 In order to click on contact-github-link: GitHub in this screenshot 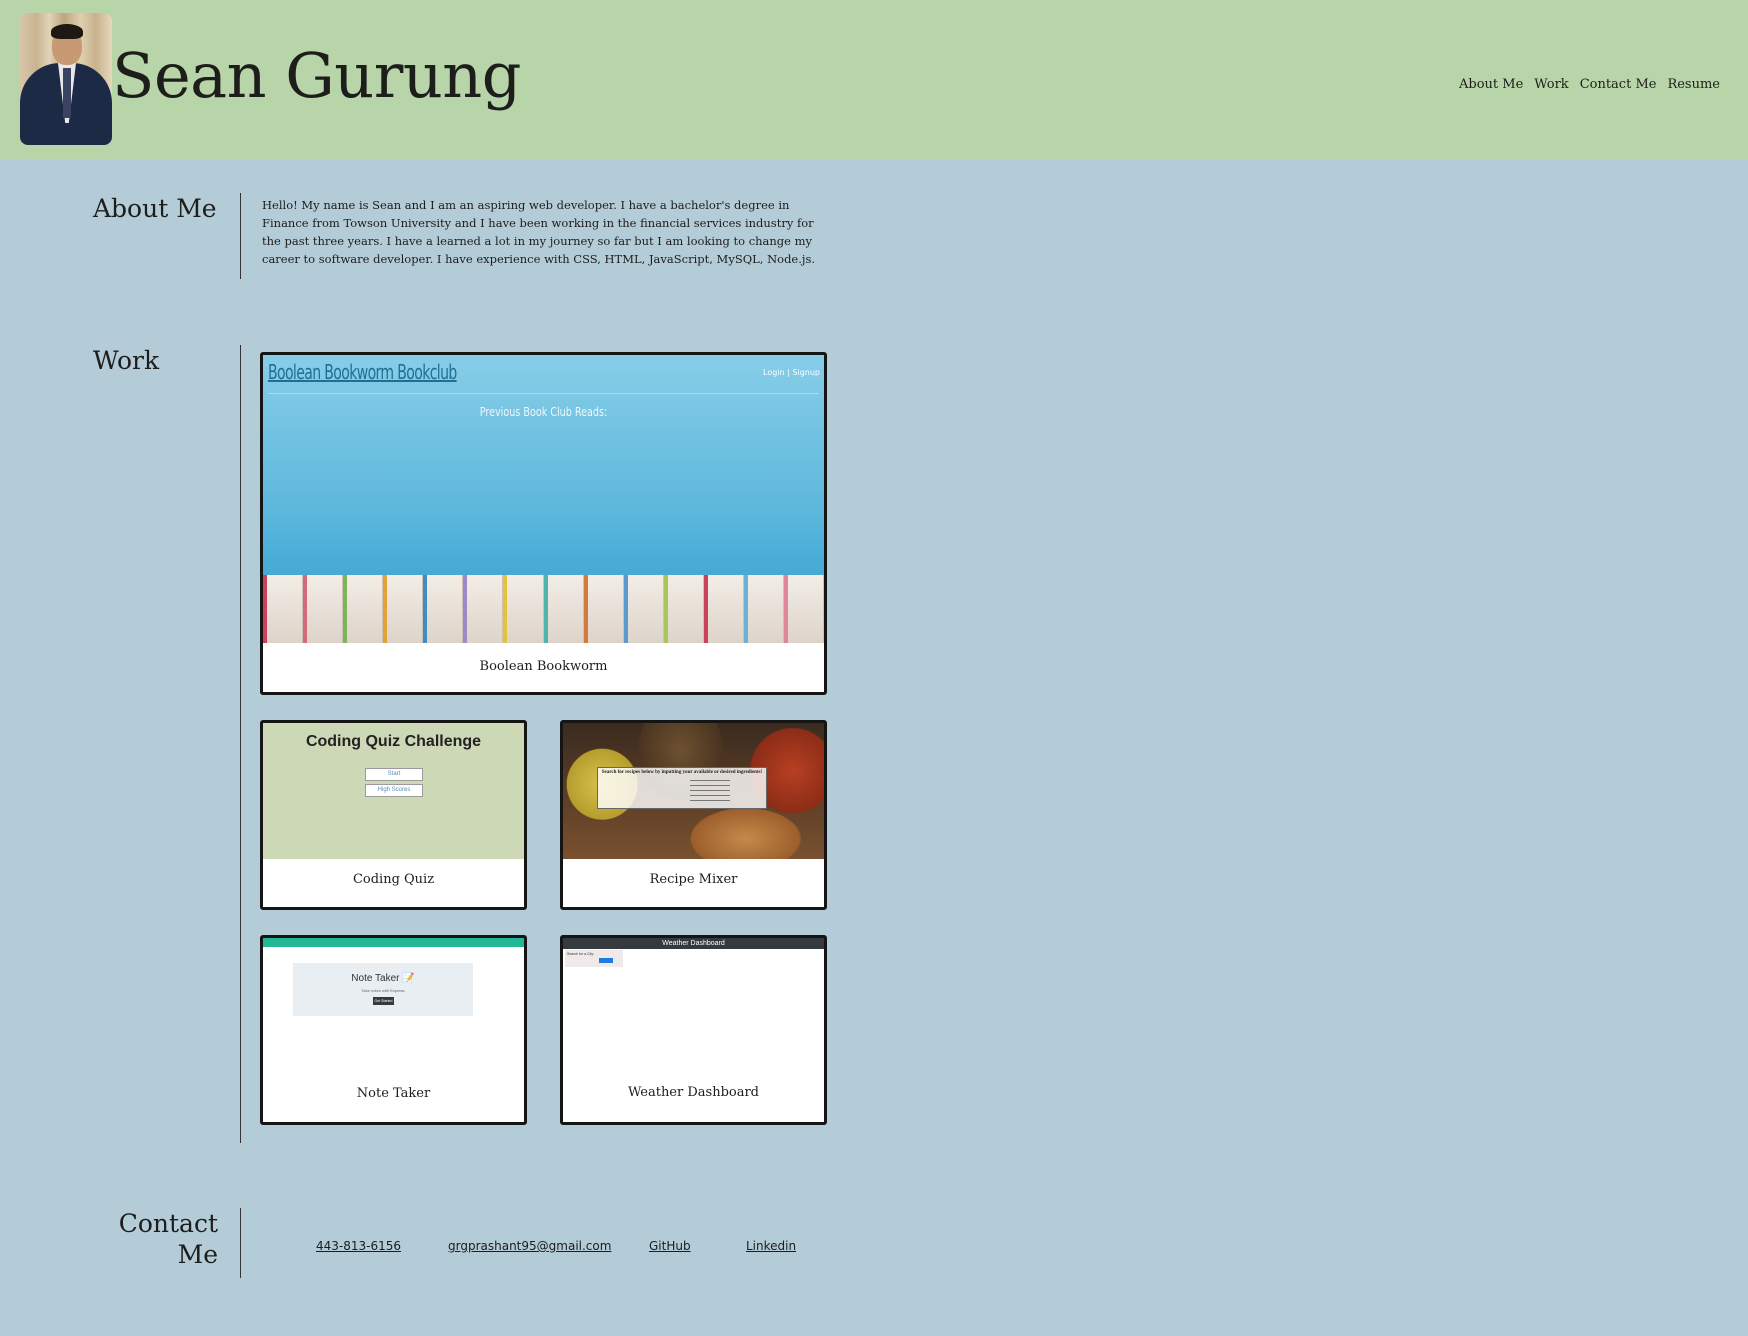, I will do `click(670, 1246)`.